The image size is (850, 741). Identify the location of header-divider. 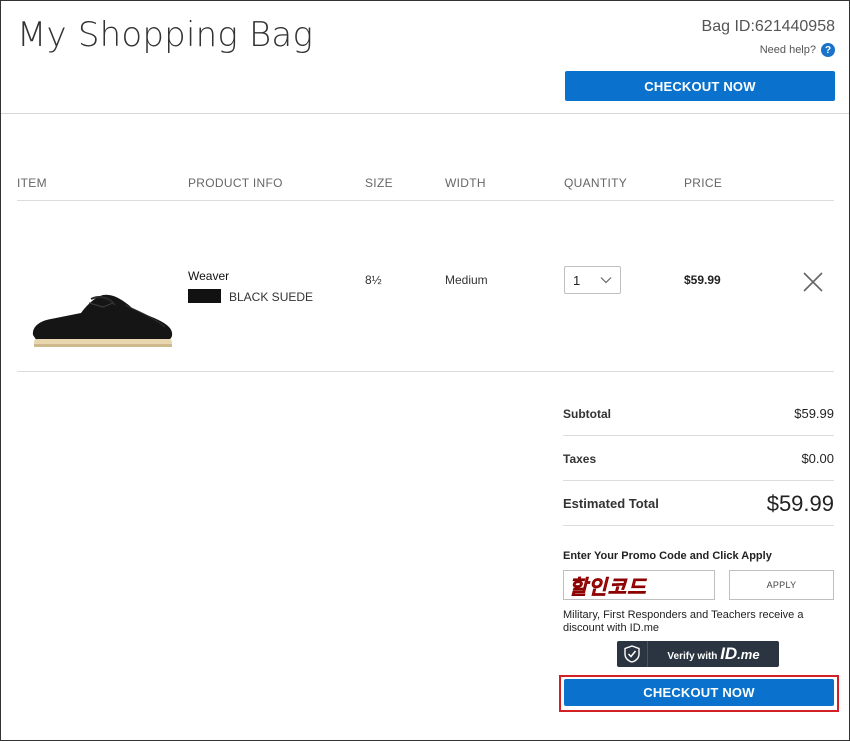
(425, 113).